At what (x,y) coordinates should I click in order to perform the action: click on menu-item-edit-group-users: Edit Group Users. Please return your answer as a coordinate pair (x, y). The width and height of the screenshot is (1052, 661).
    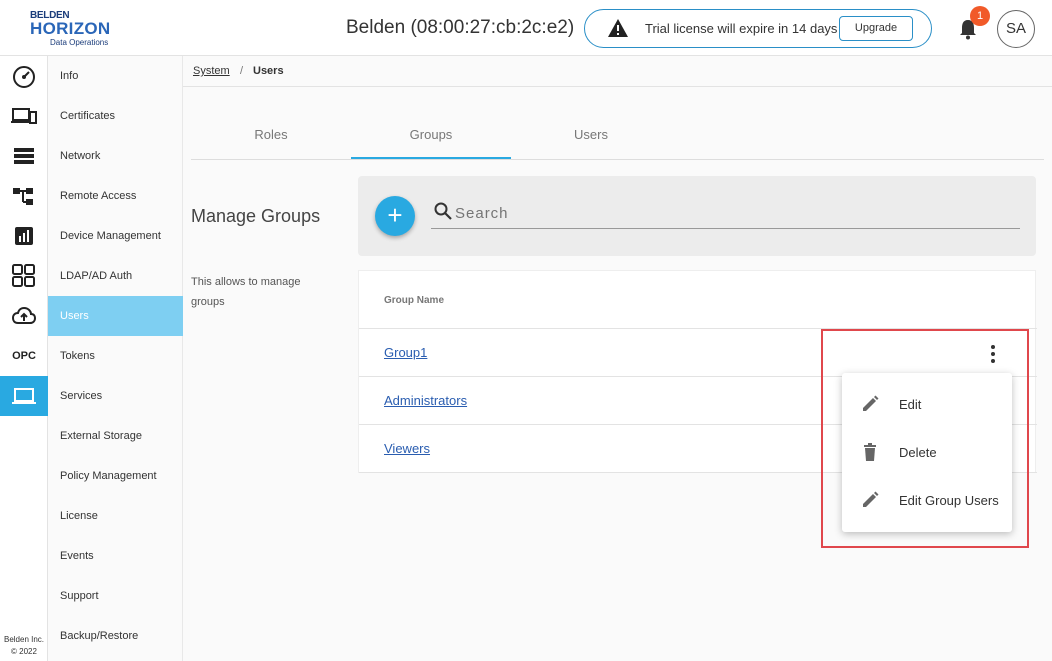
    Looking at the image, I should click on (927, 500).